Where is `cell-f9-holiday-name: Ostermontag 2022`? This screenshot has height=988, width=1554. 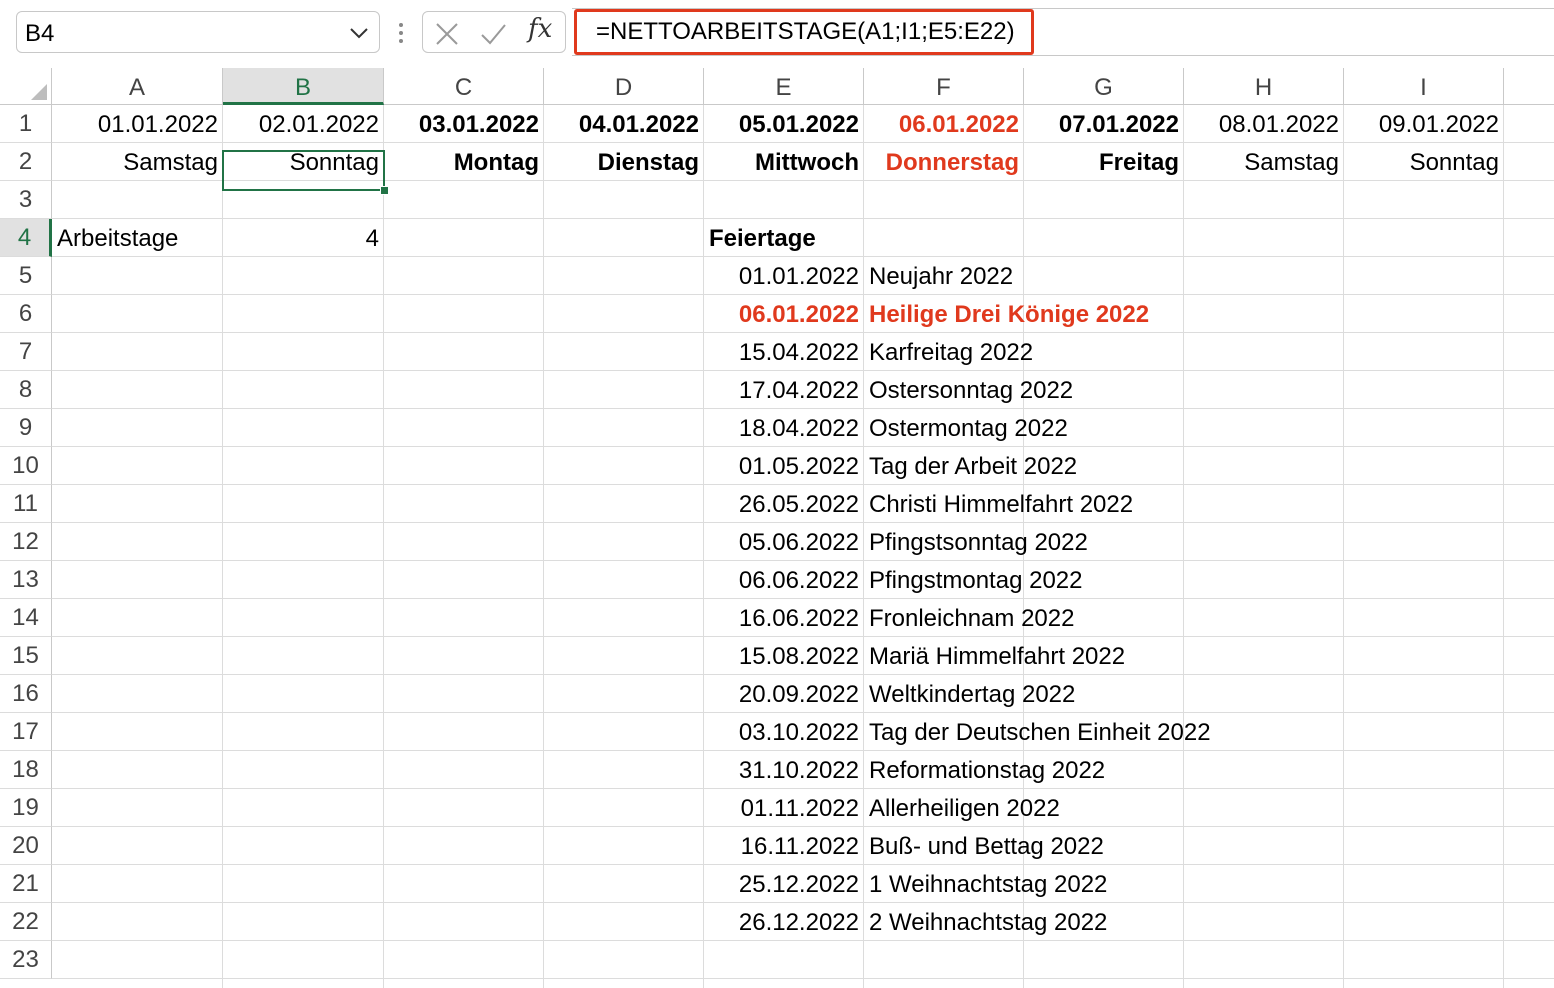 cell-f9-holiday-name: Ostermontag 2022 is located at coordinates (966, 428).